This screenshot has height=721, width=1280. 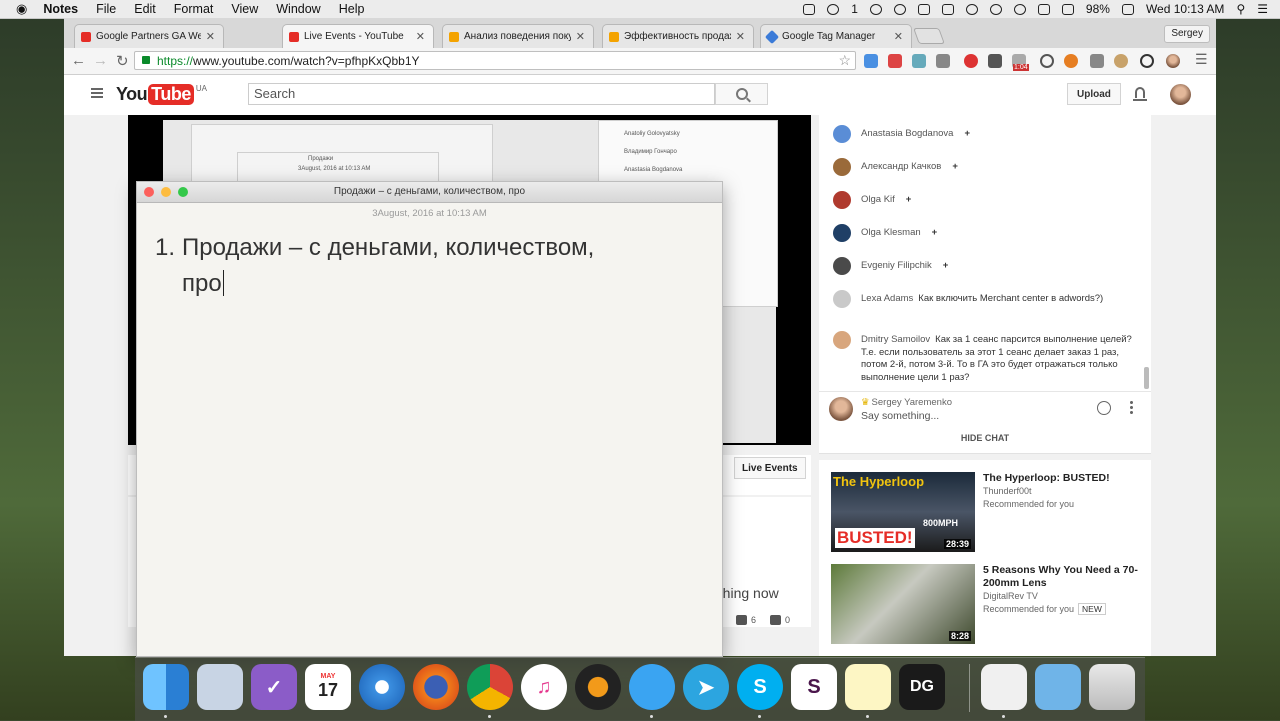 I want to click on skype-icon: S, so click(x=760, y=687).